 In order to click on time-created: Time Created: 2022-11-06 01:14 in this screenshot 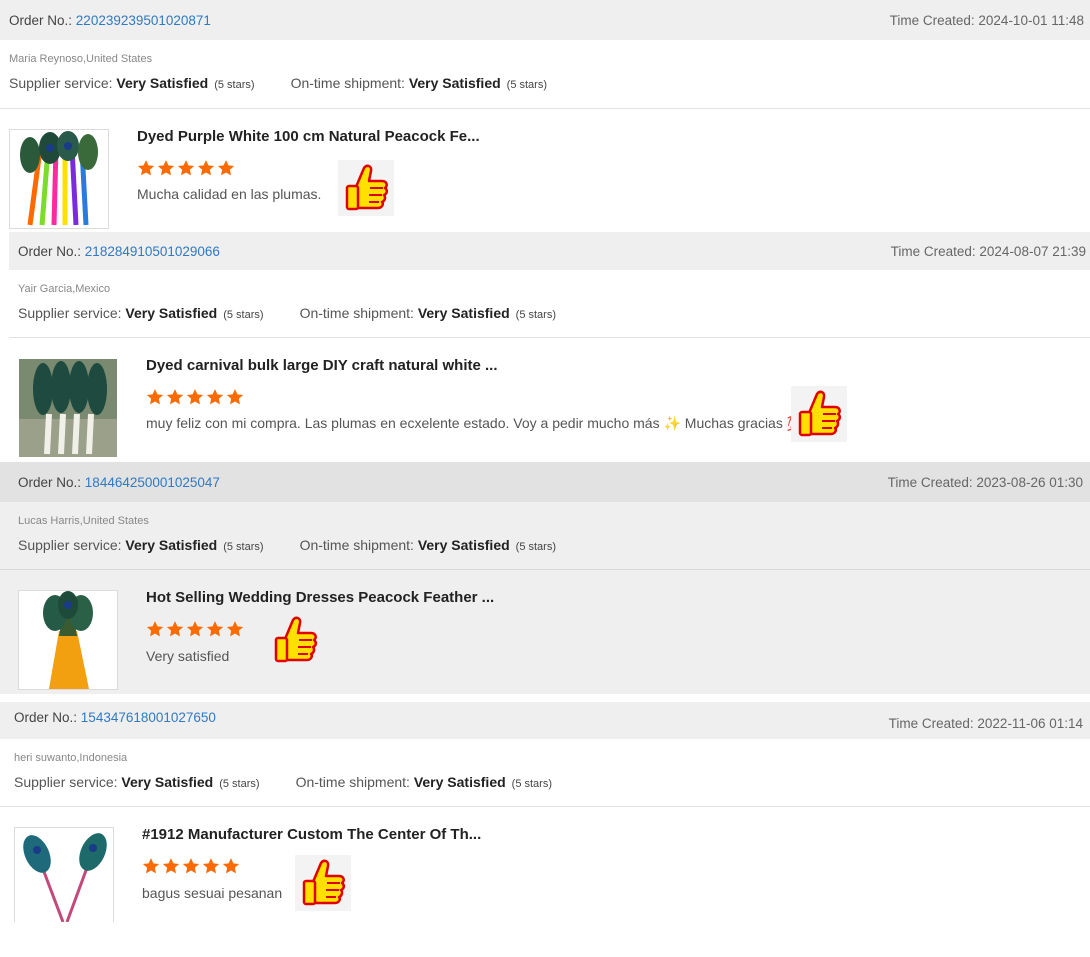, I will do `click(986, 723)`.